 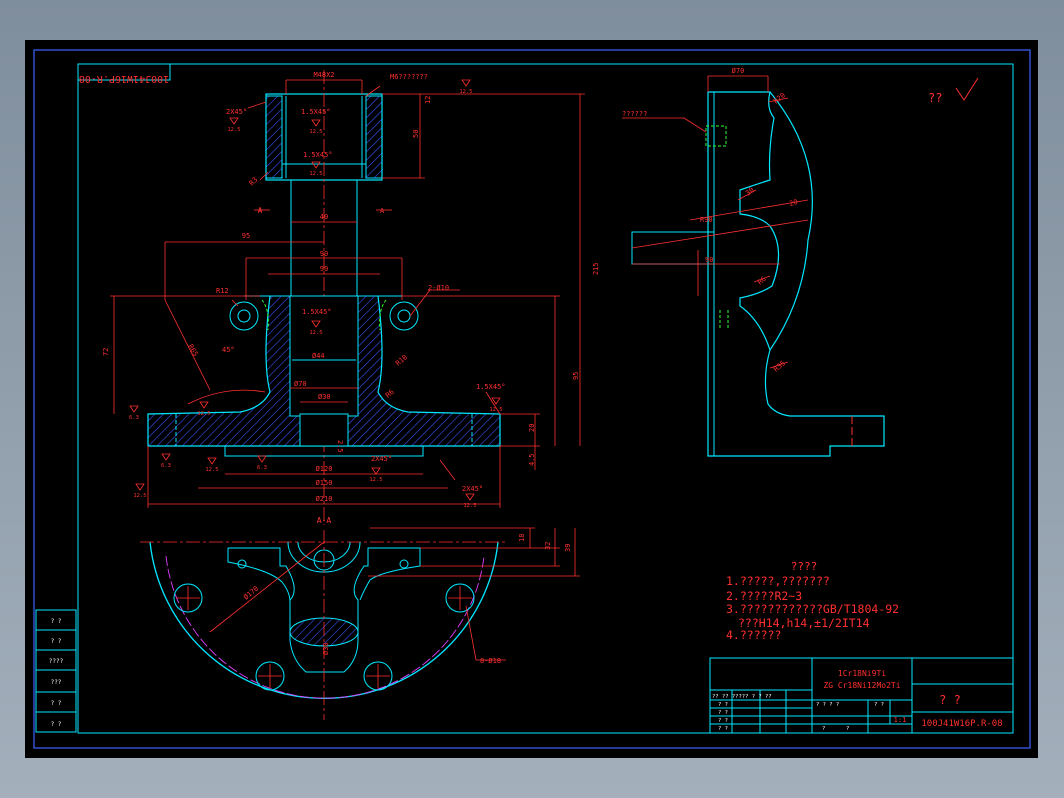 What do you see at coordinates (324, 217) in the screenshot?
I see `front-dimension: 40` at bounding box center [324, 217].